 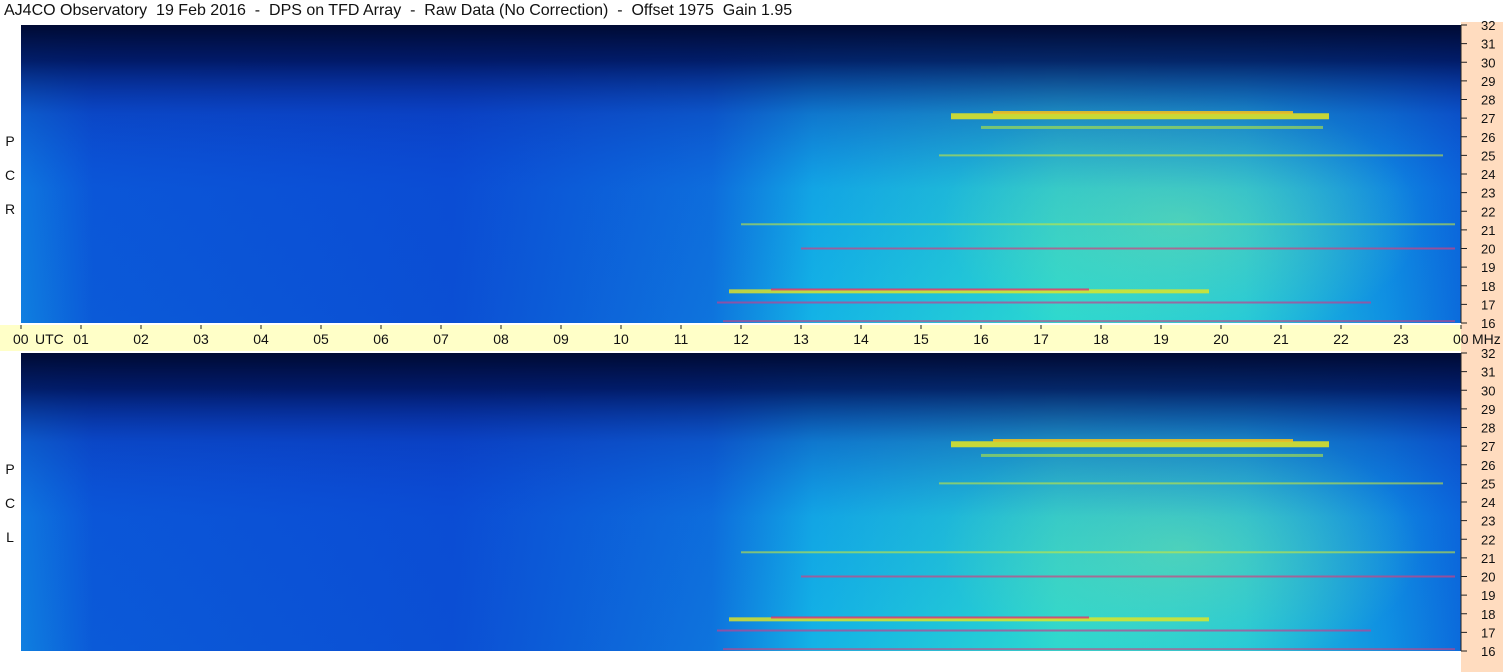 What do you see at coordinates (681, 339) in the screenshot?
I see `time-tick-label: 11` at bounding box center [681, 339].